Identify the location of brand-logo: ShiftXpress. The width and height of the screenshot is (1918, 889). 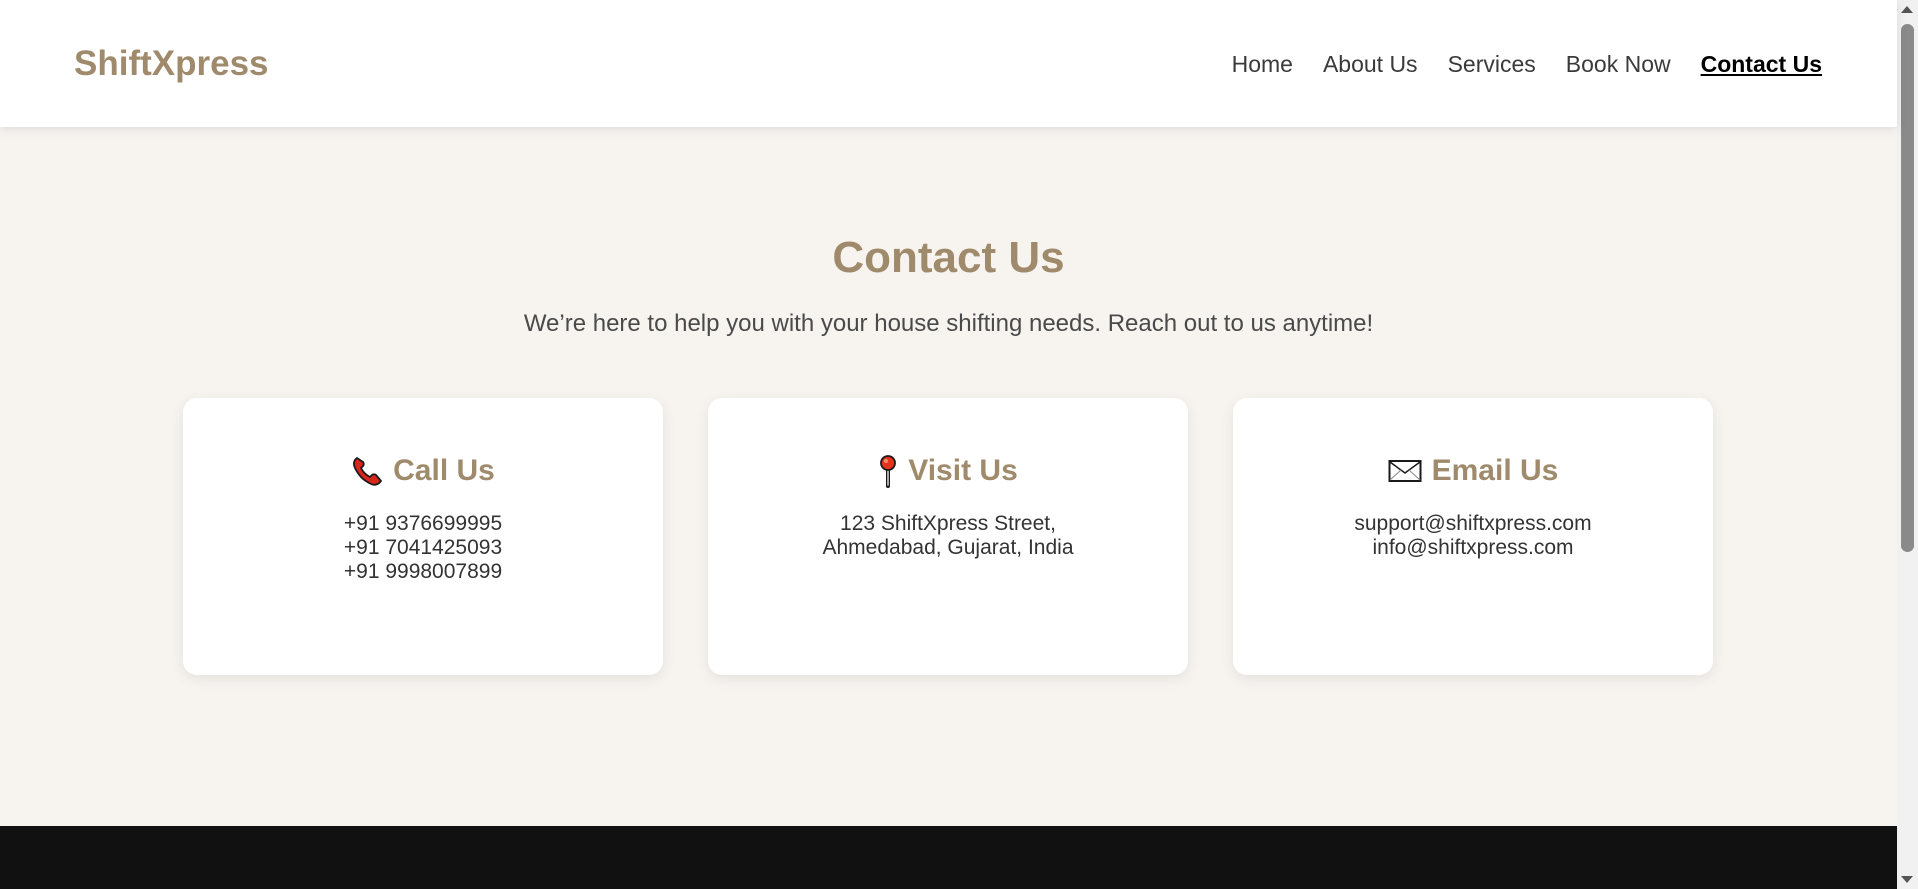
(171, 64).